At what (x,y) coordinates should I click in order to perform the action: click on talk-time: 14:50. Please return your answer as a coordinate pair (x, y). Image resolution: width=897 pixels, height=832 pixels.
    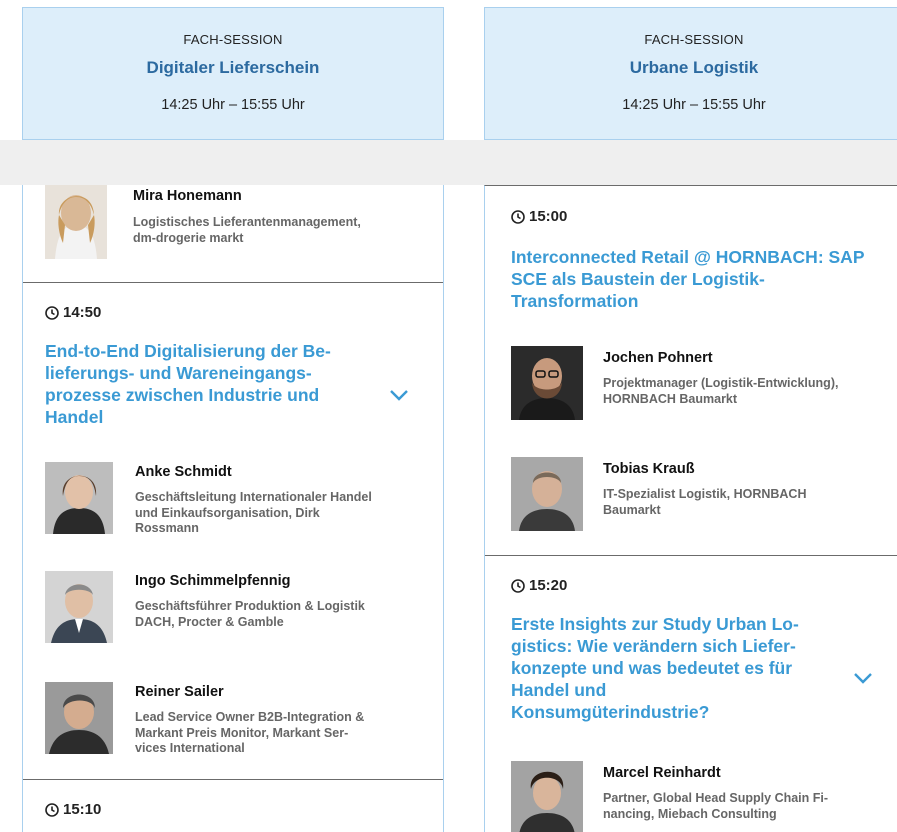
    Looking at the image, I should click on (73, 312).